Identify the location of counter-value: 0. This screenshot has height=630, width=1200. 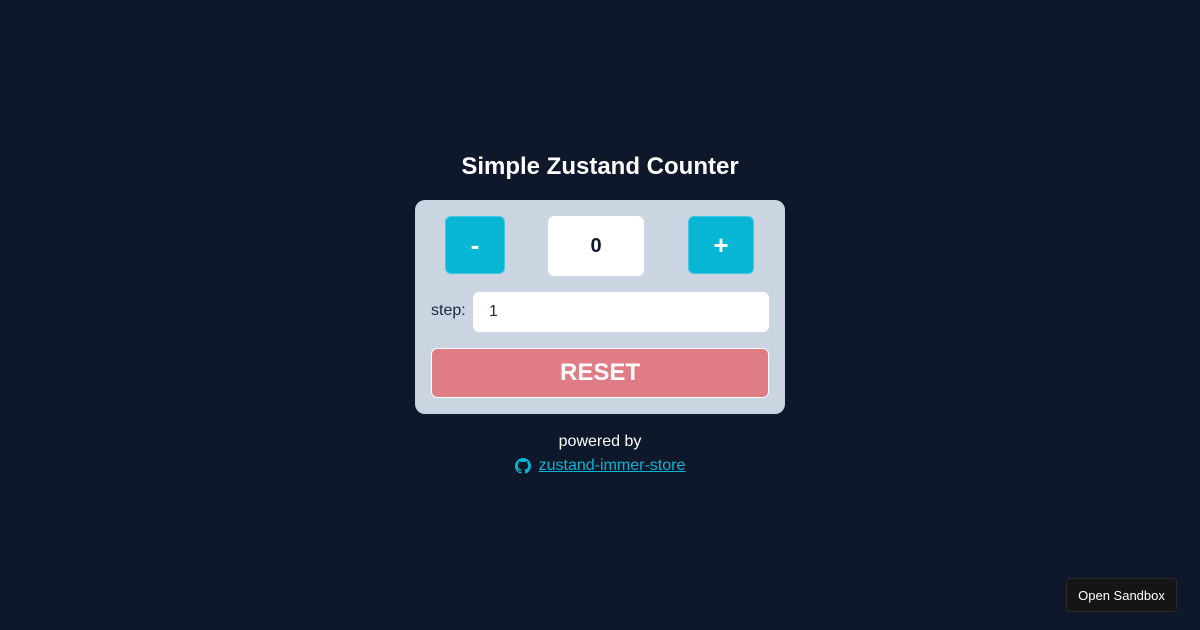
(596, 246).